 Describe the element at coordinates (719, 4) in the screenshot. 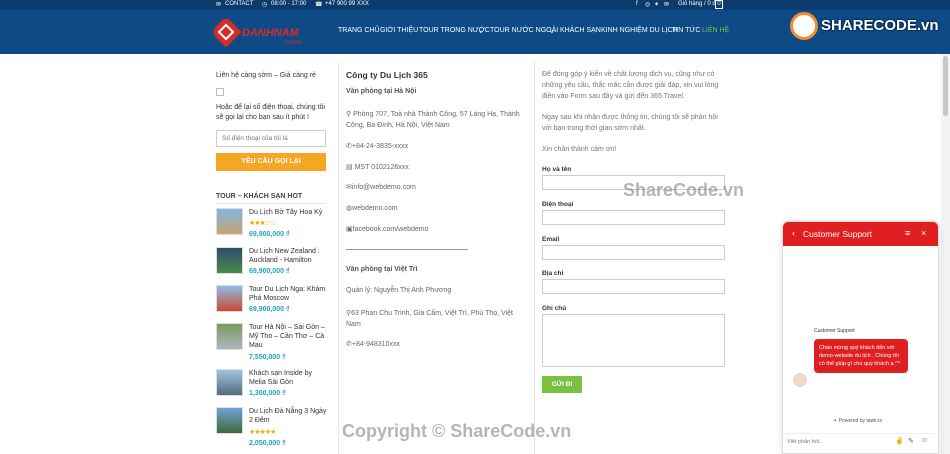

I see `cart-count-badge: 0` at that location.